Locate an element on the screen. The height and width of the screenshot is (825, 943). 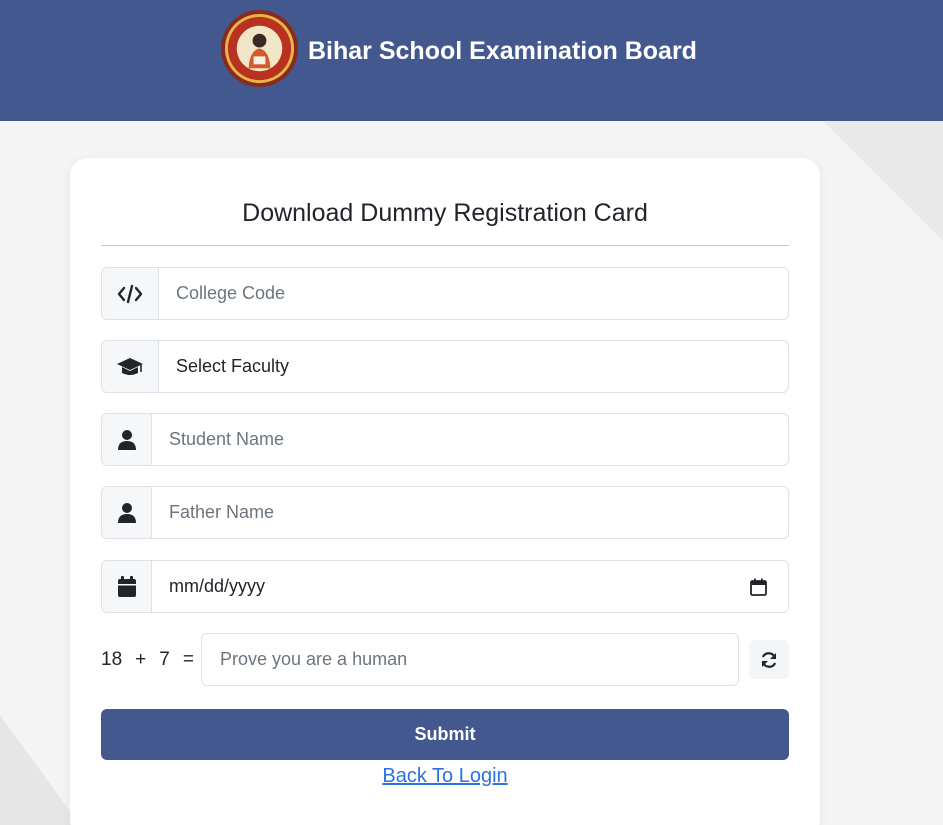
captcha-operand-b: 7 is located at coordinates (164, 659).